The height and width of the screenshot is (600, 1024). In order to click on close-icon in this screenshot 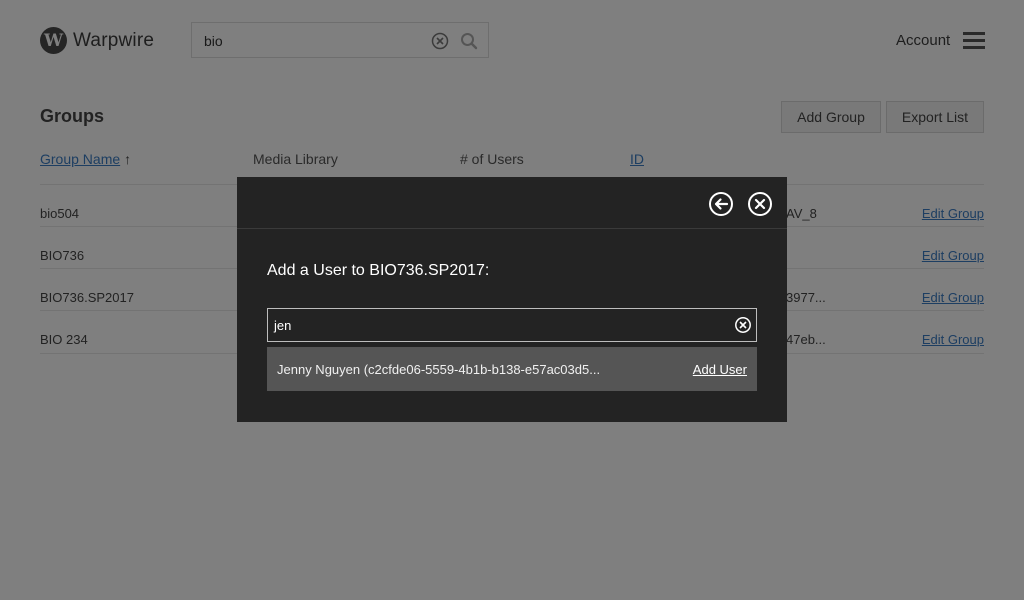, I will do `click(760, 204)`.